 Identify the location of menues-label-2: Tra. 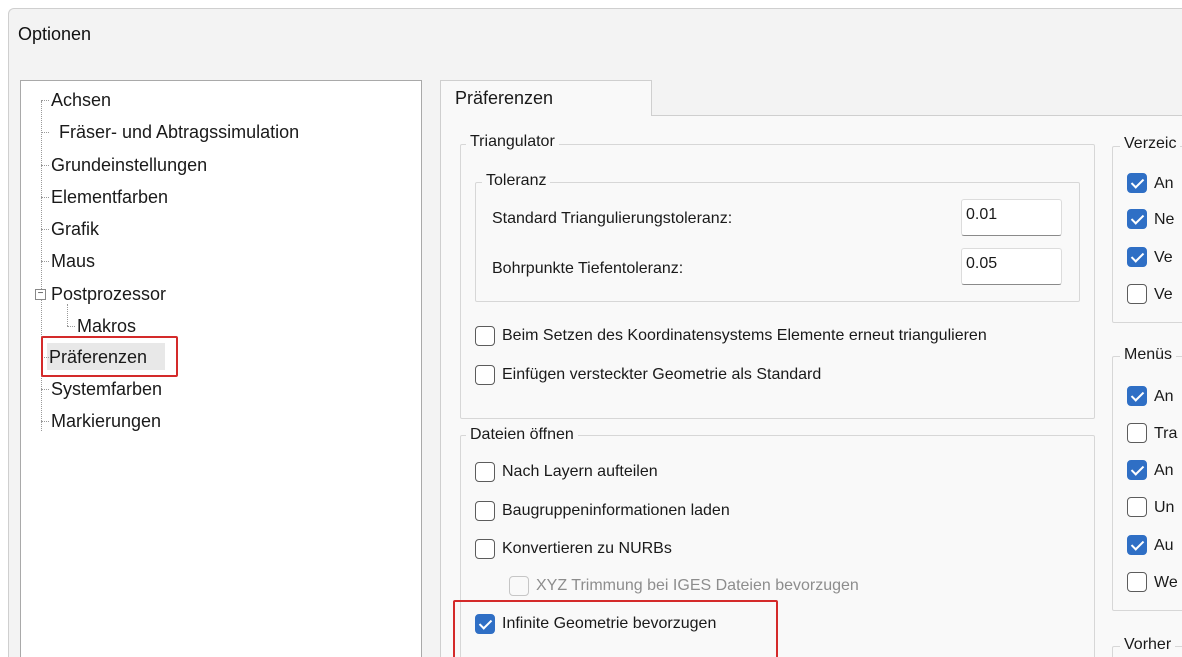
(1165, 434).